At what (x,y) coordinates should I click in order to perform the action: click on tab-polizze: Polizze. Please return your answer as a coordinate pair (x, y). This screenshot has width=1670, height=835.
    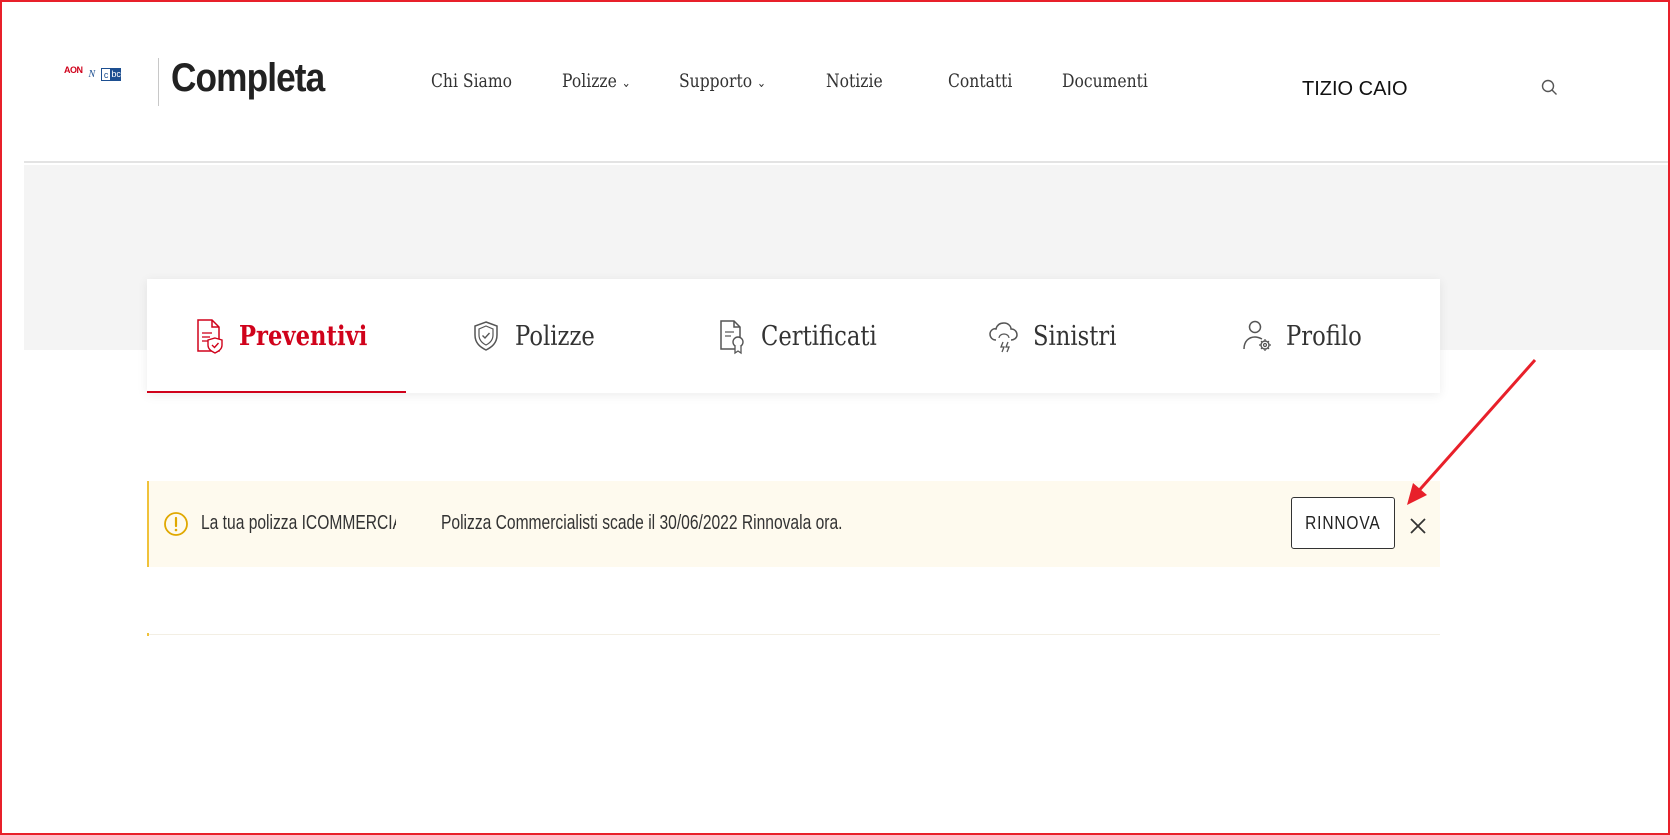
    Looking at the image, I should click on (539, 336).